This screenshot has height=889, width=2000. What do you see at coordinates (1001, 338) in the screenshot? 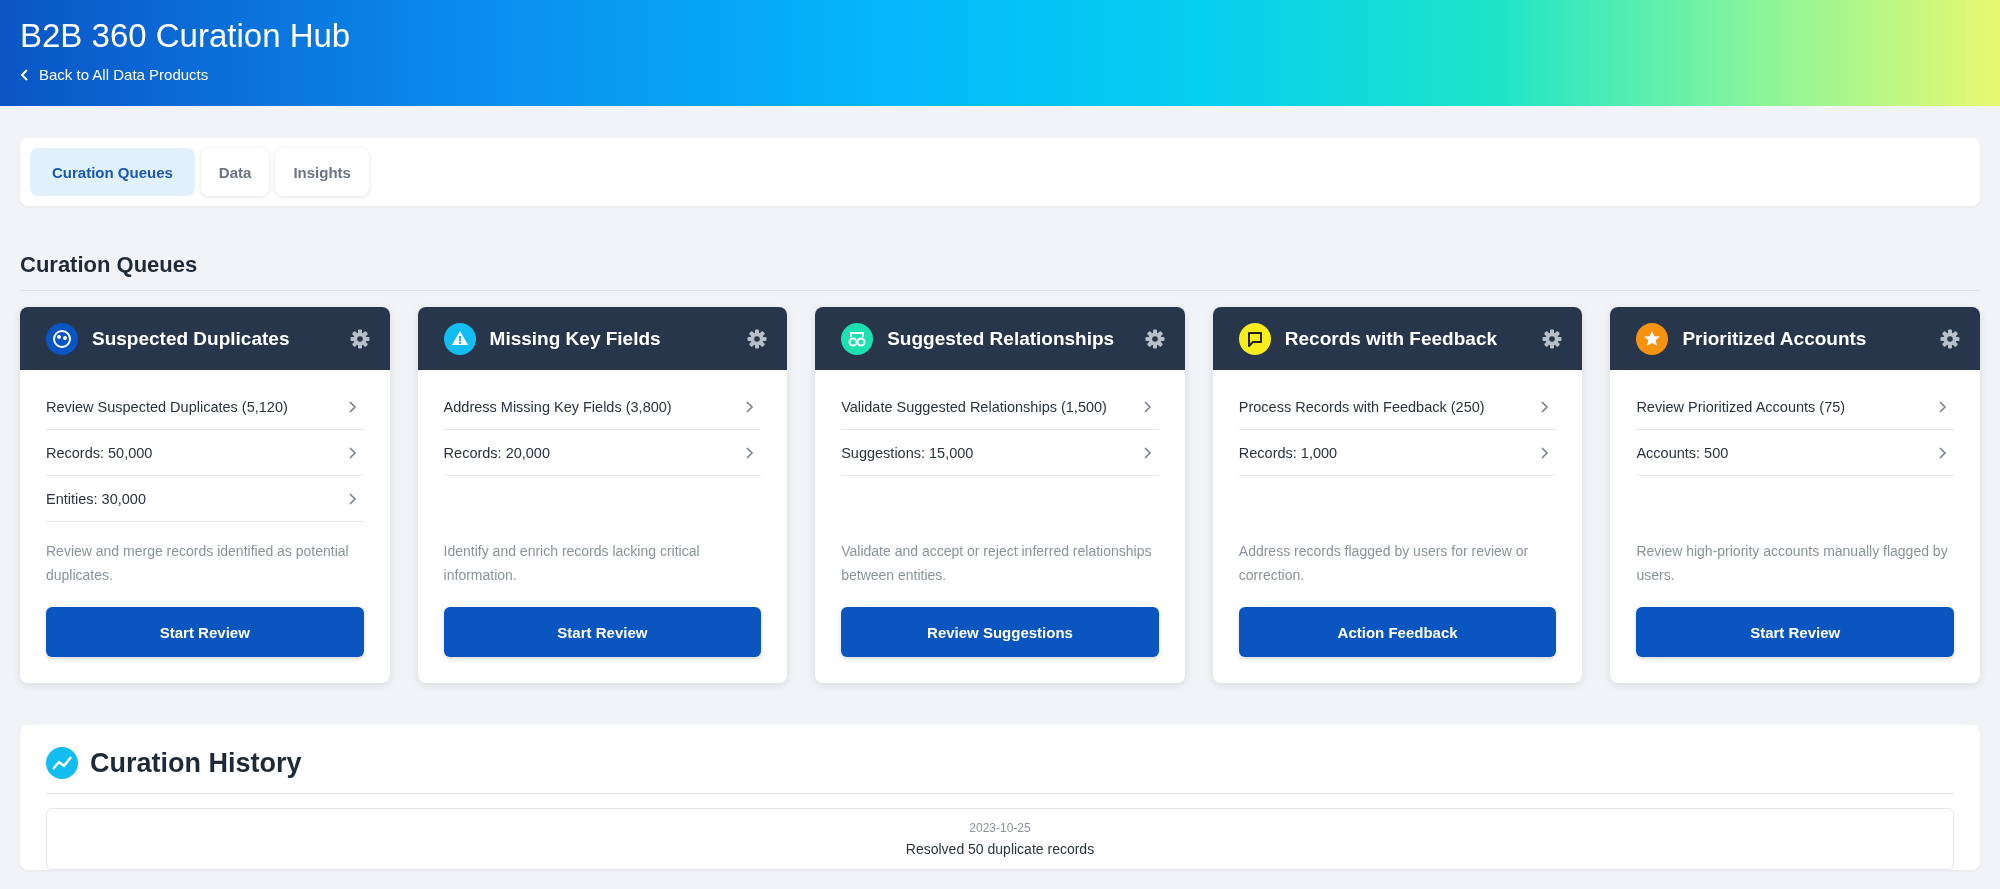
I see `card-title: Suggested Relationships` at bounding box center [1001, 338].